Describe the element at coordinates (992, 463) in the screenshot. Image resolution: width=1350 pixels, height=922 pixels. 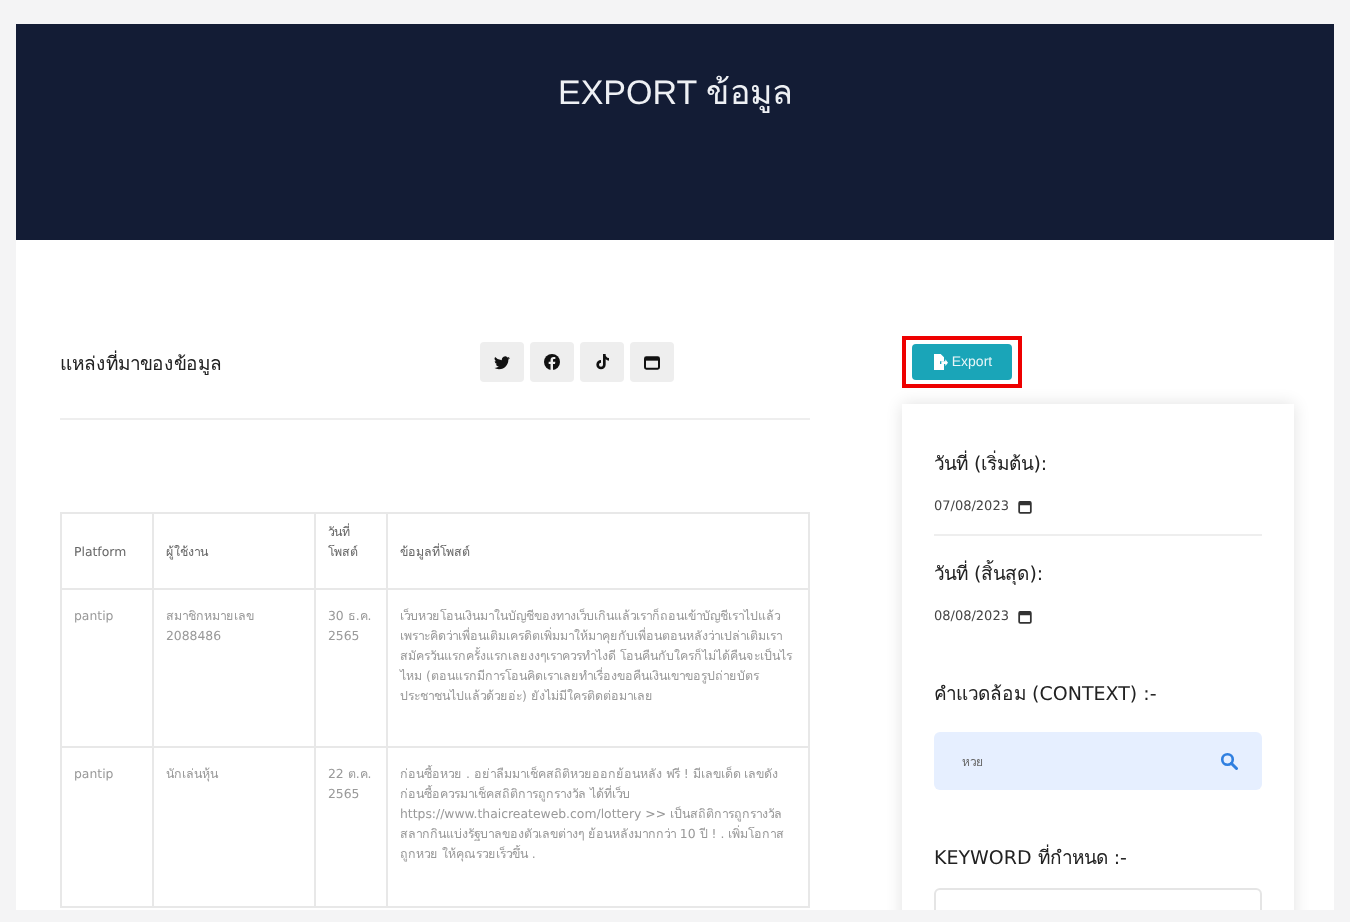
I see `field-label: วันที่ (เริ่มต้น):` at that location.